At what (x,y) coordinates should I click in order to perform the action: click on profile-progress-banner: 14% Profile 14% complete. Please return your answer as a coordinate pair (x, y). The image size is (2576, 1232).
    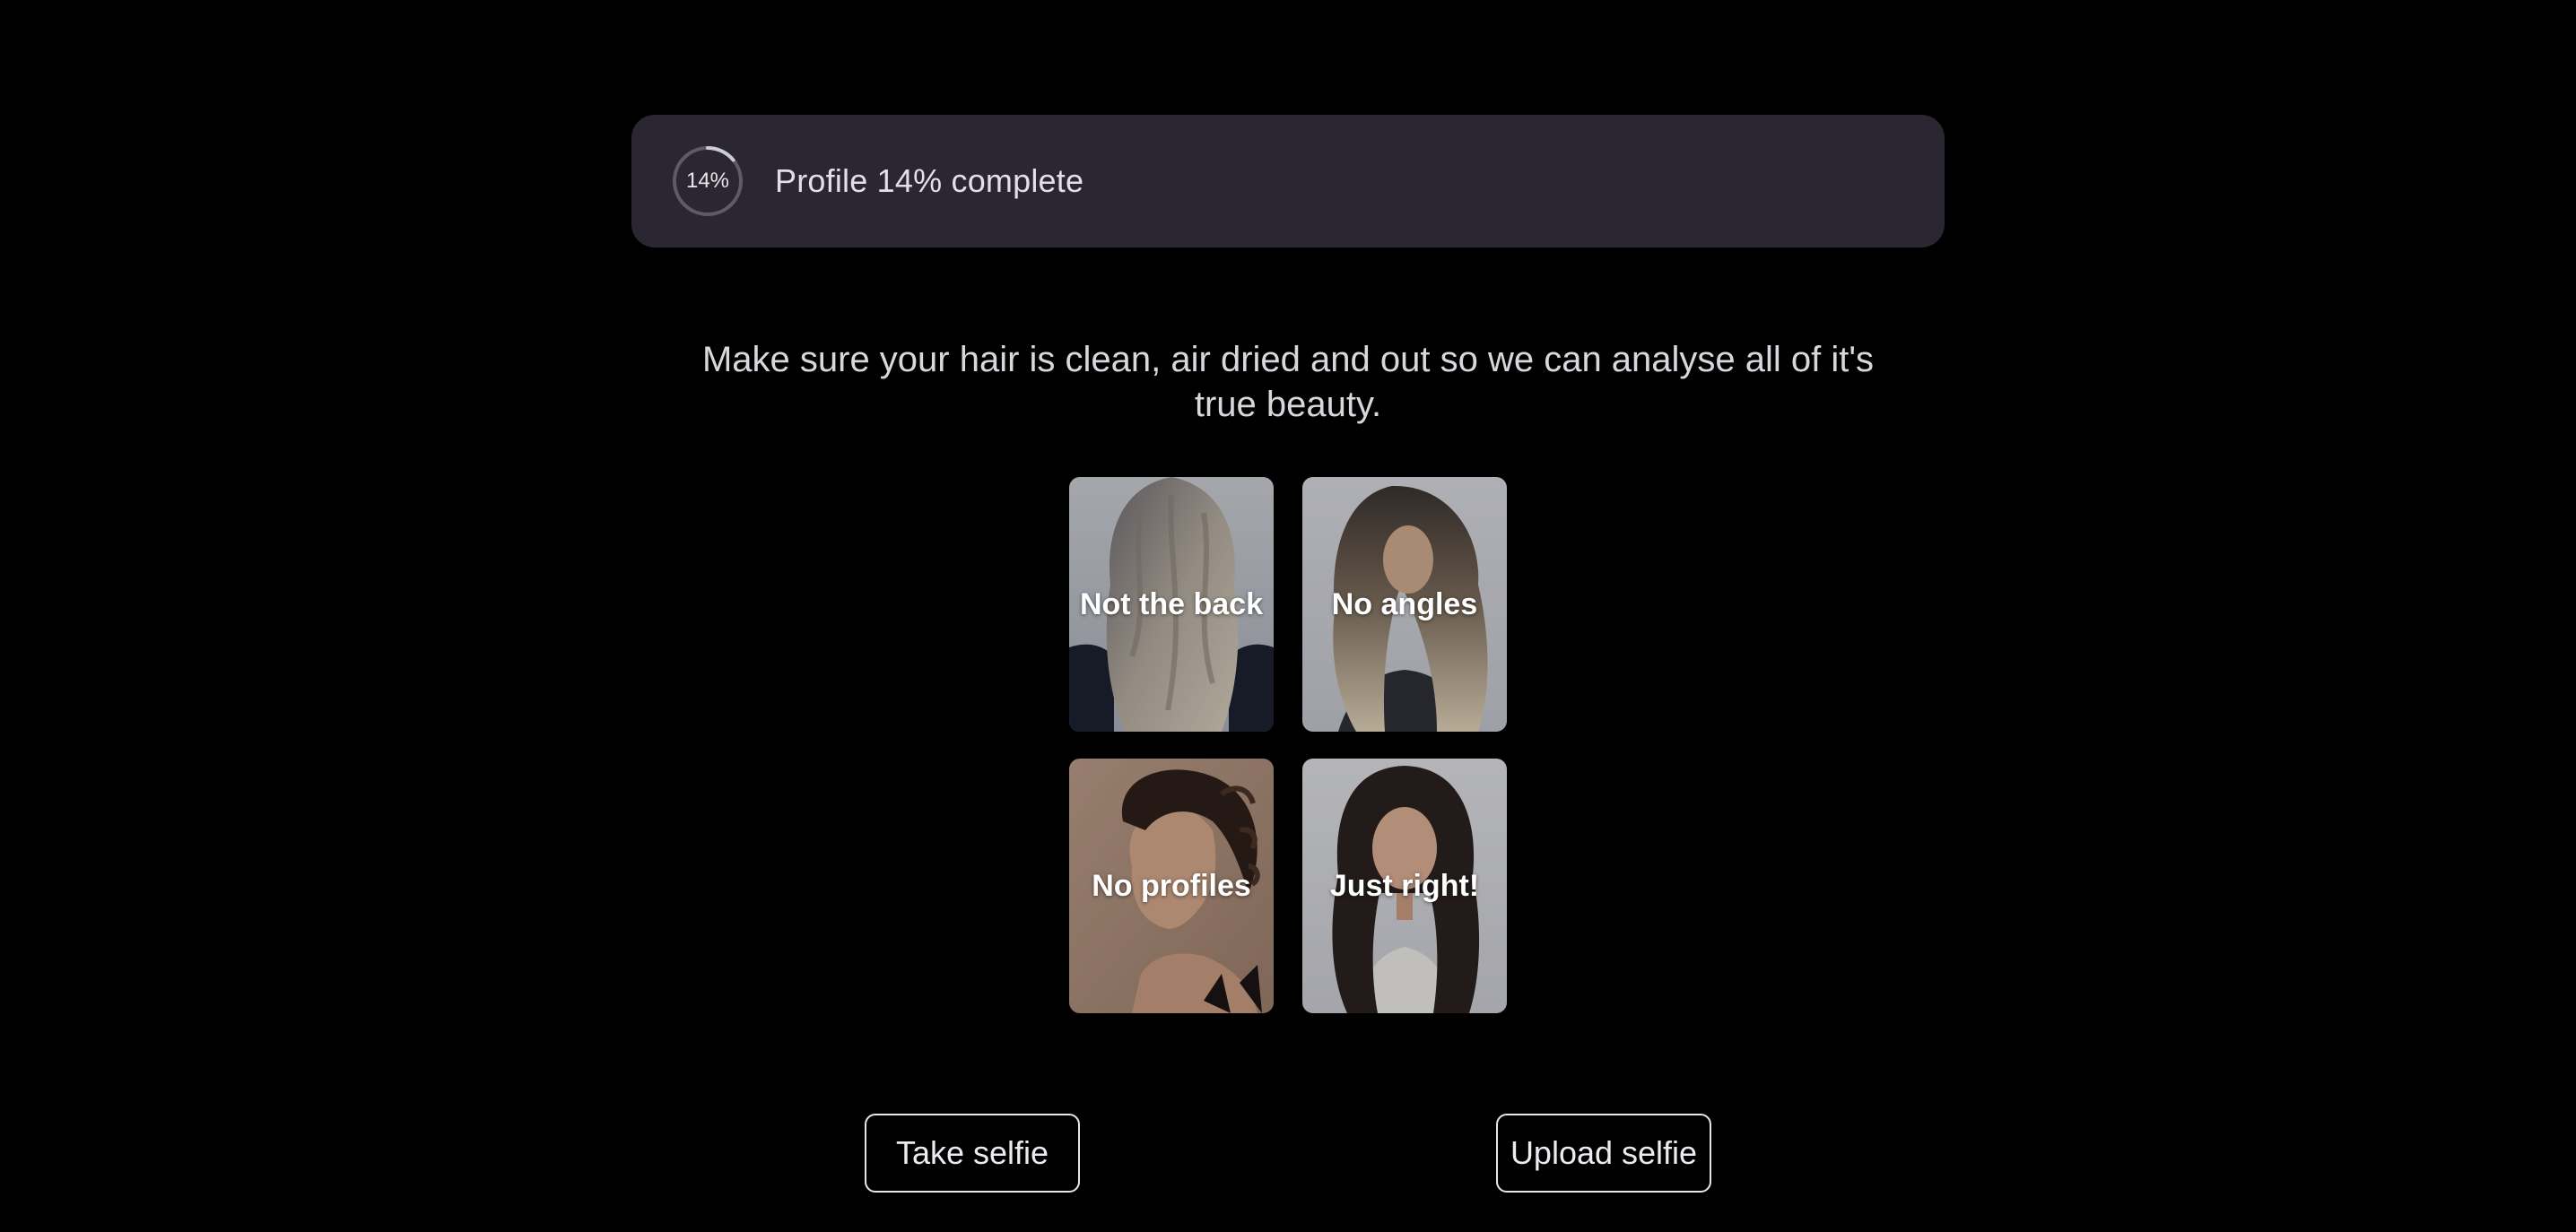
    Looking at the image, I should click on (1288, 181).